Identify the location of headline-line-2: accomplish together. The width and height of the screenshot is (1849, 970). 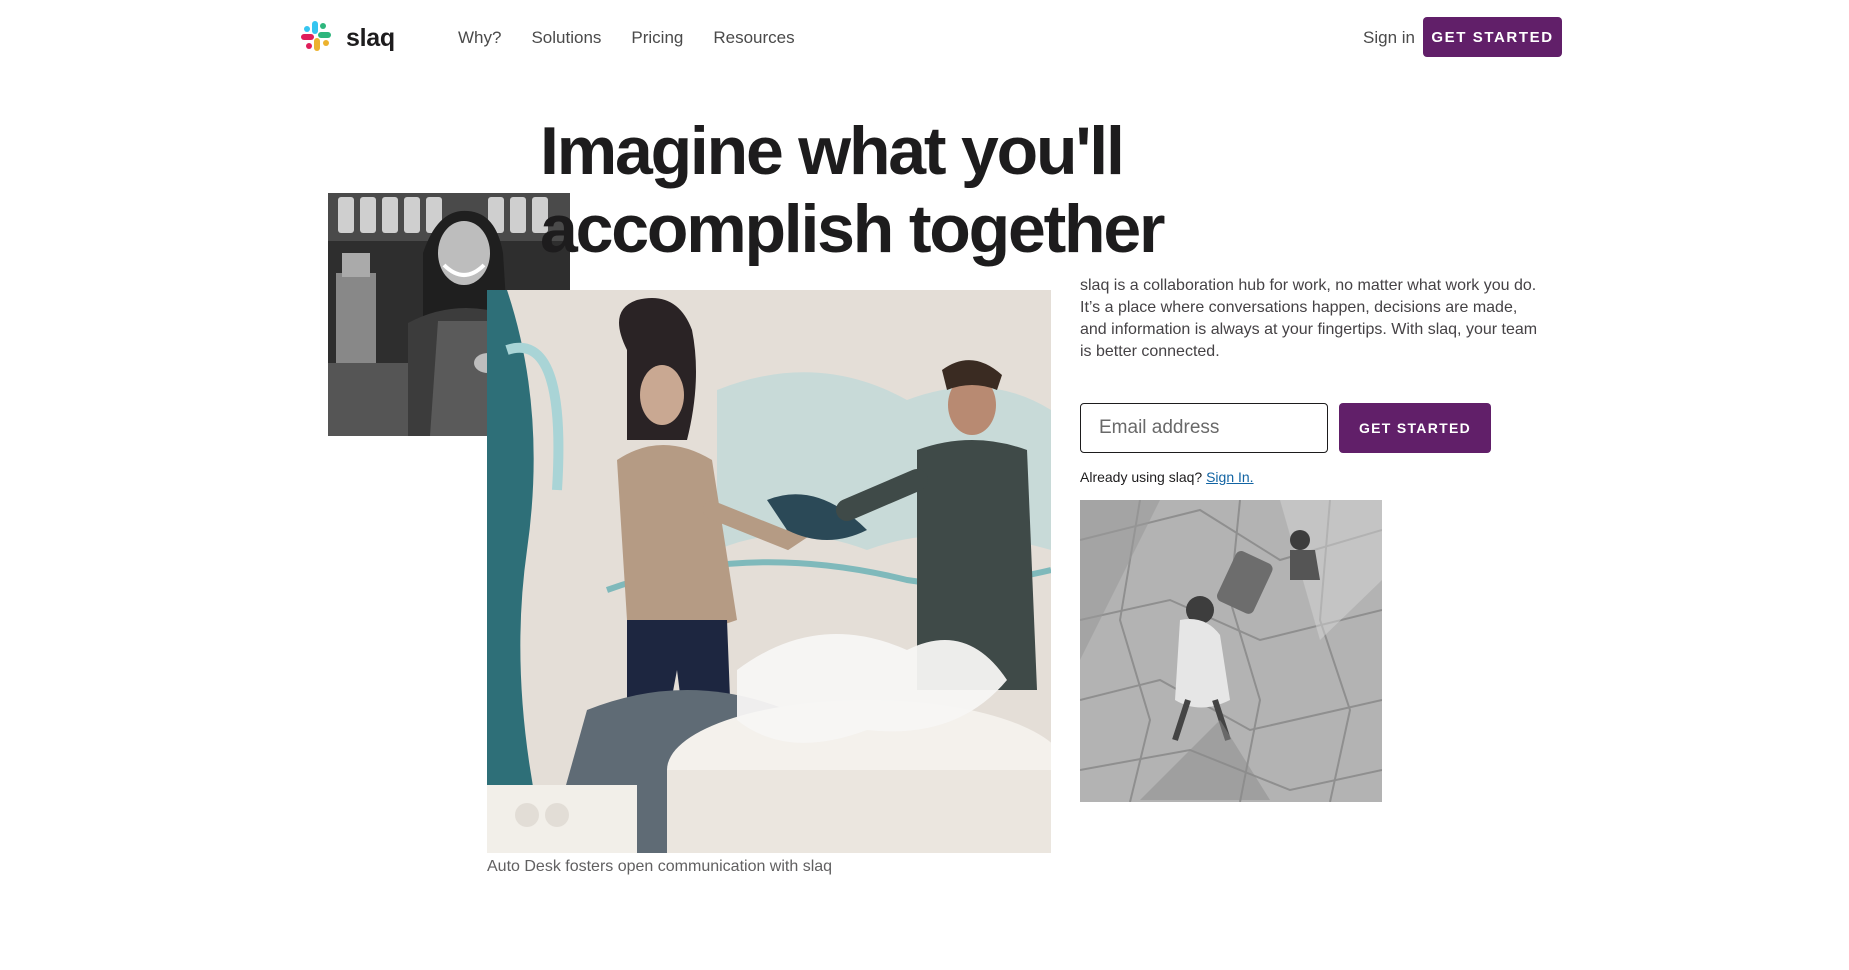
(852, 229).